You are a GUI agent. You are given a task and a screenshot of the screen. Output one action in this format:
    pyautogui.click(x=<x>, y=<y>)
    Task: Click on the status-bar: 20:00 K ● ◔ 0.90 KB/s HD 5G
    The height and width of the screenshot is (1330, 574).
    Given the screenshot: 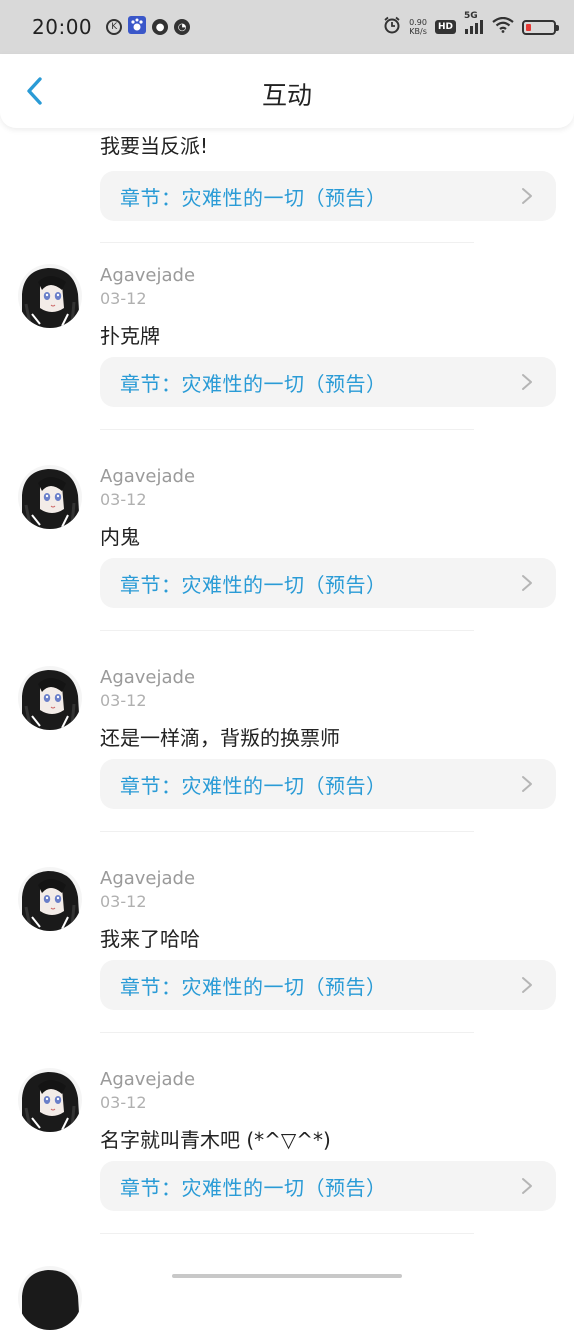 What is the action you would take?
    pyautogui.click(x=287, y=27)
    